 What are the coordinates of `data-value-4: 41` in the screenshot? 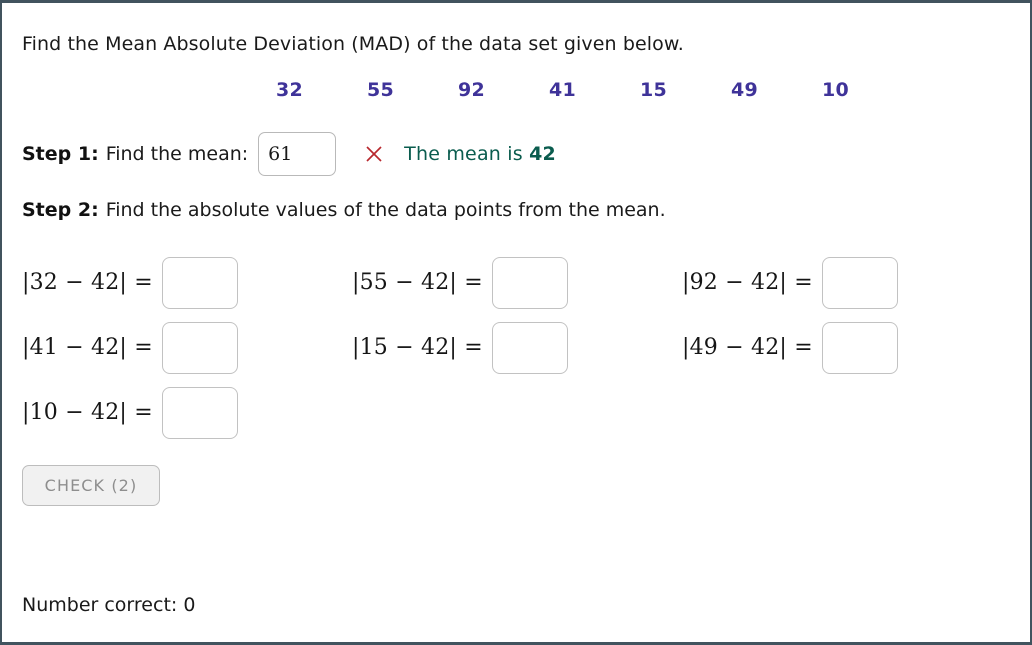 It's located at (562, 90).